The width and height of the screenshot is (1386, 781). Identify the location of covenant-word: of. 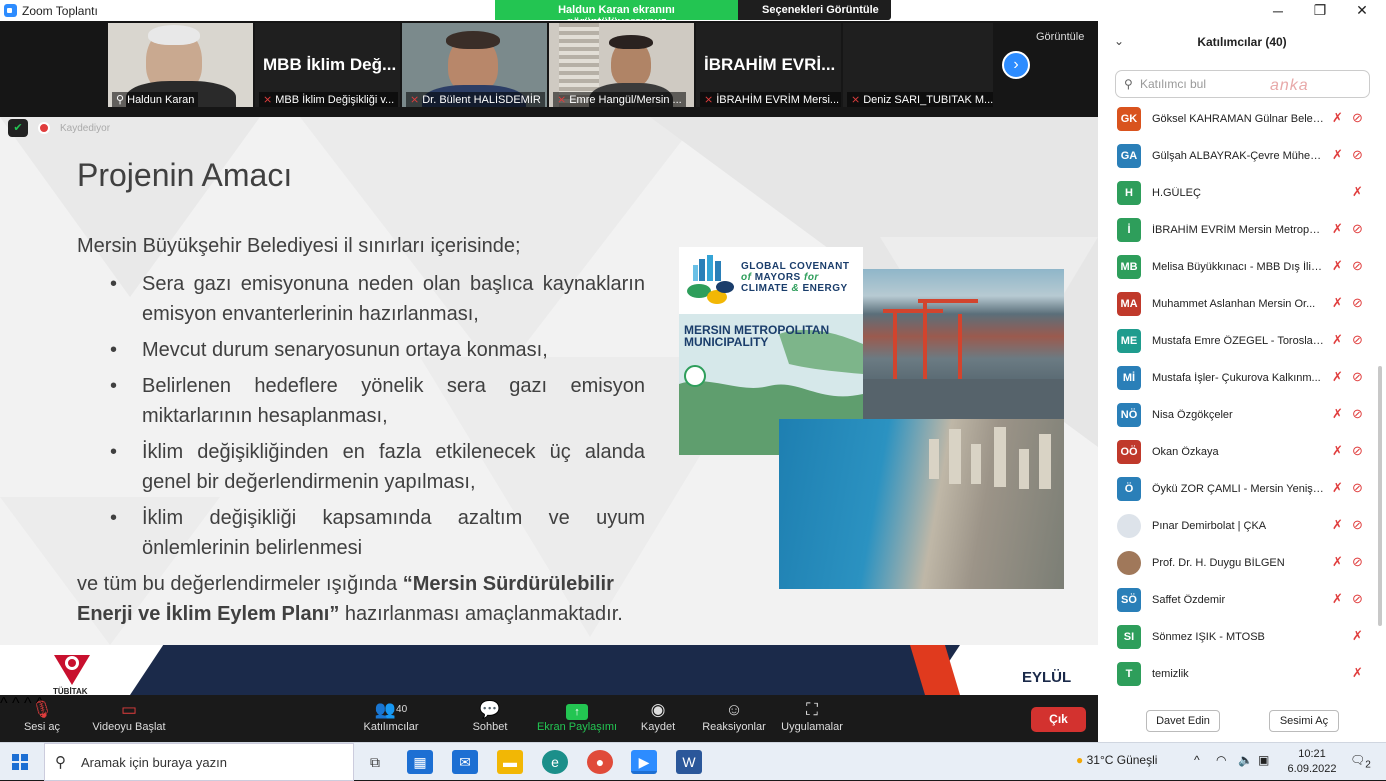
(746, 277).